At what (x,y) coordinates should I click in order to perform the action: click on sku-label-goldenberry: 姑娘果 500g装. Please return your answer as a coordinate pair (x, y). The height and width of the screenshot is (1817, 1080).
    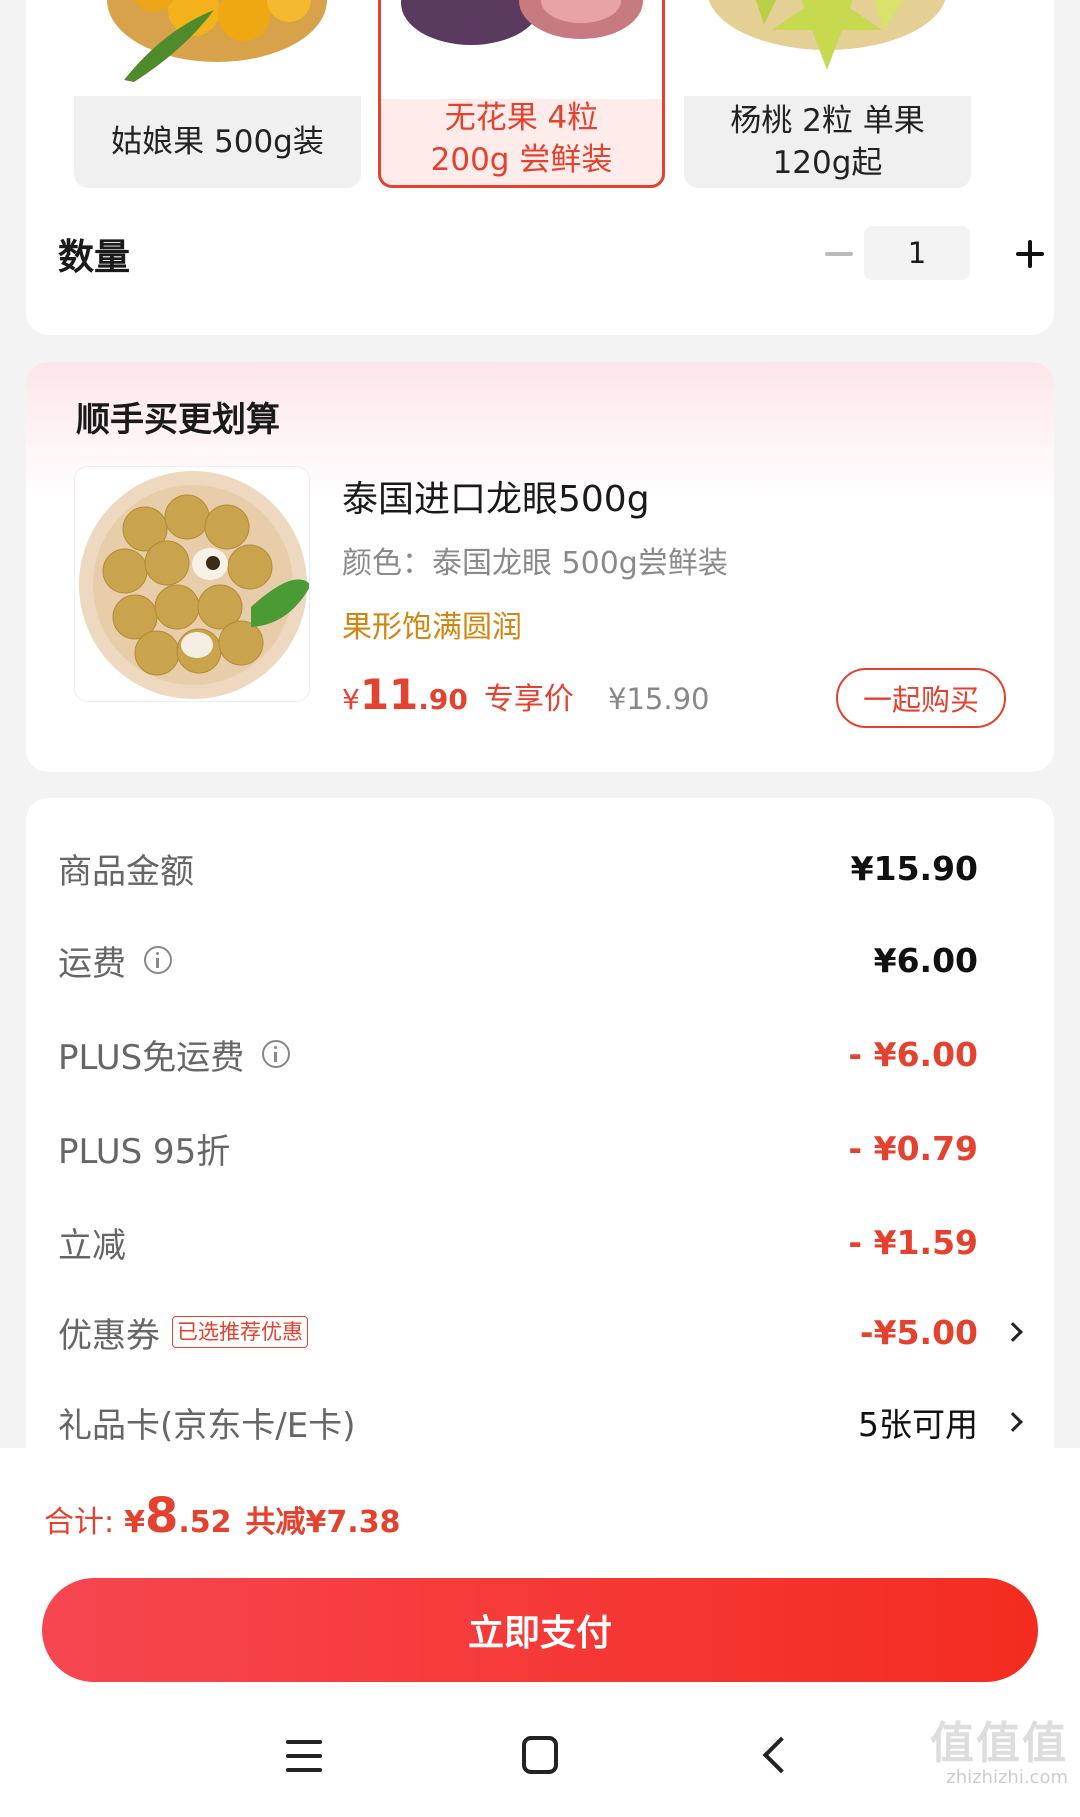
    Looking at the image, I should click on (217, 142).